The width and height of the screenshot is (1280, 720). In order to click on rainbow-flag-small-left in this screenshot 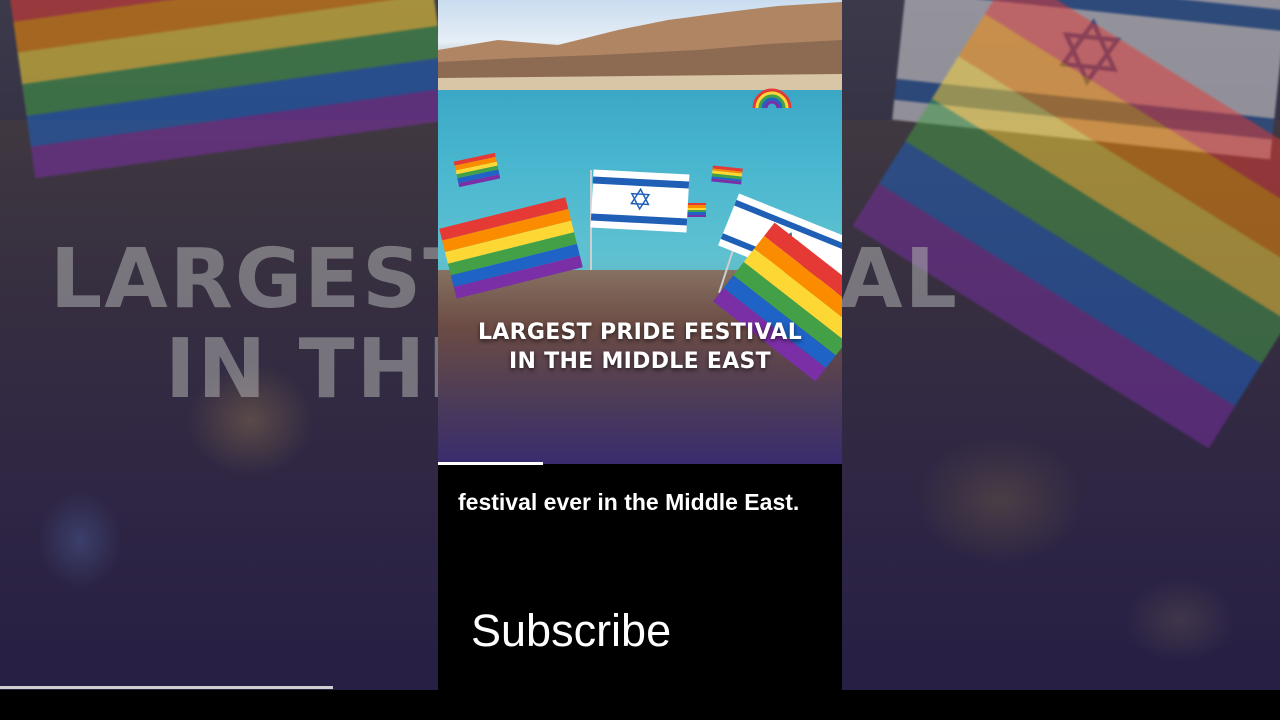, I will do `click(477, 170)`.